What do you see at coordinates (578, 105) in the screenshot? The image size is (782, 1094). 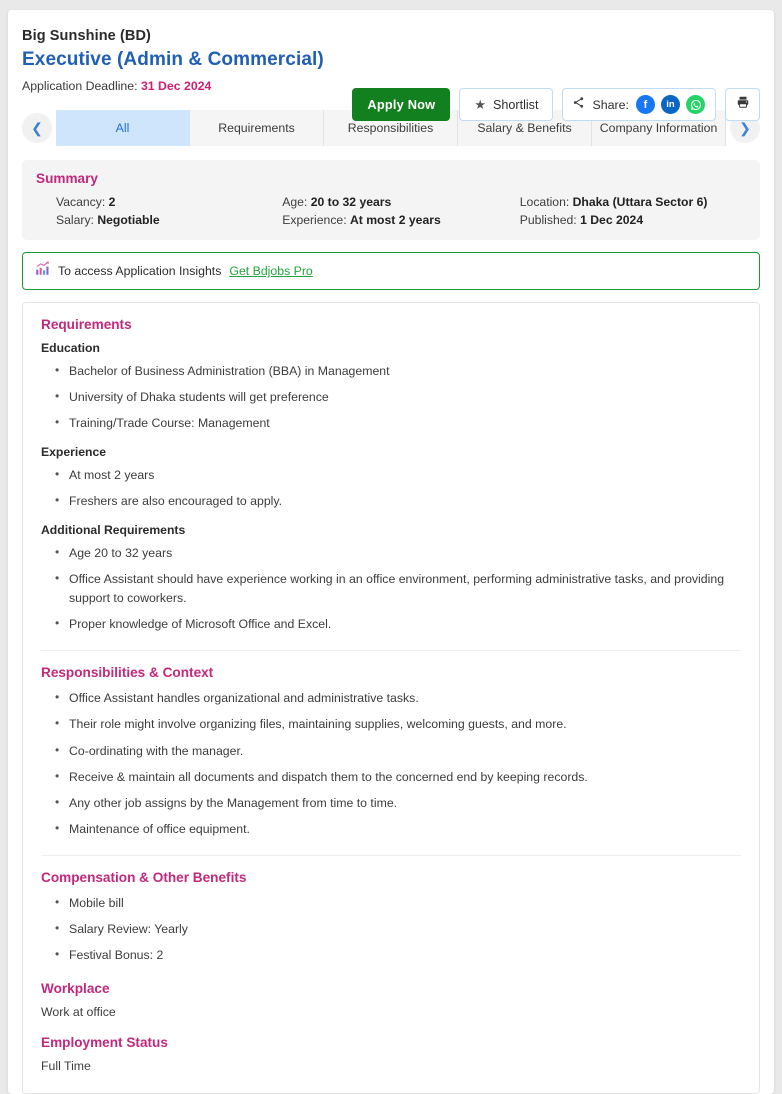 I see `share-icon` at bounding box center [578, 105].